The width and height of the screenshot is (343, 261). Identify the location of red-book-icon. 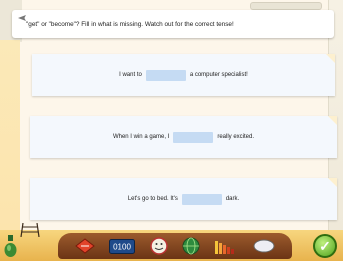
(85, 246).